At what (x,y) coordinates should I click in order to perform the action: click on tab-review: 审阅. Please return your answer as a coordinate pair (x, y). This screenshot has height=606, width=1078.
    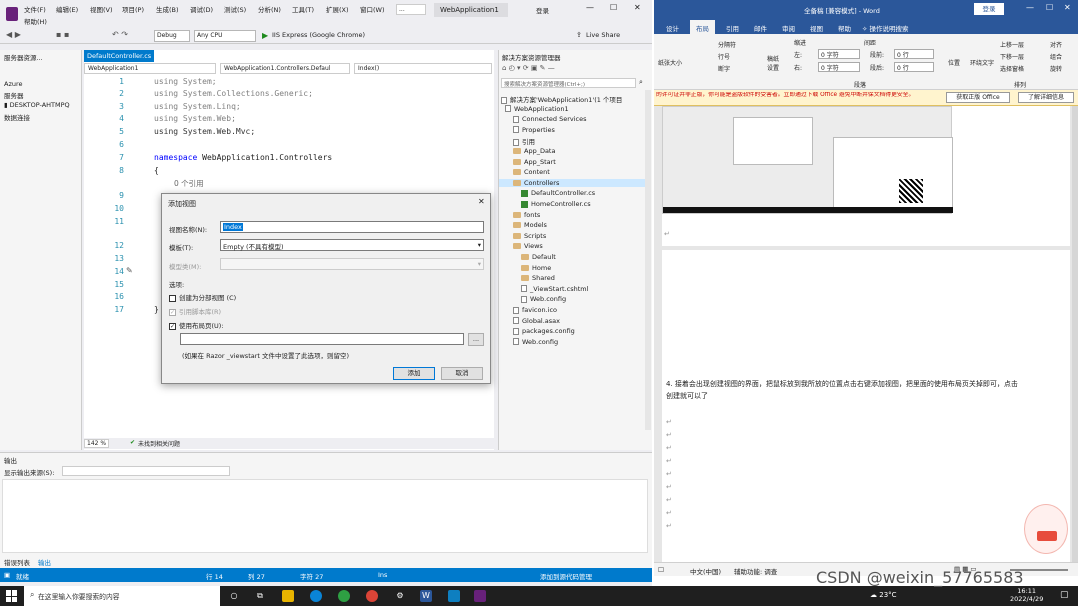
    Looking at the image, I should click on (788, 28).